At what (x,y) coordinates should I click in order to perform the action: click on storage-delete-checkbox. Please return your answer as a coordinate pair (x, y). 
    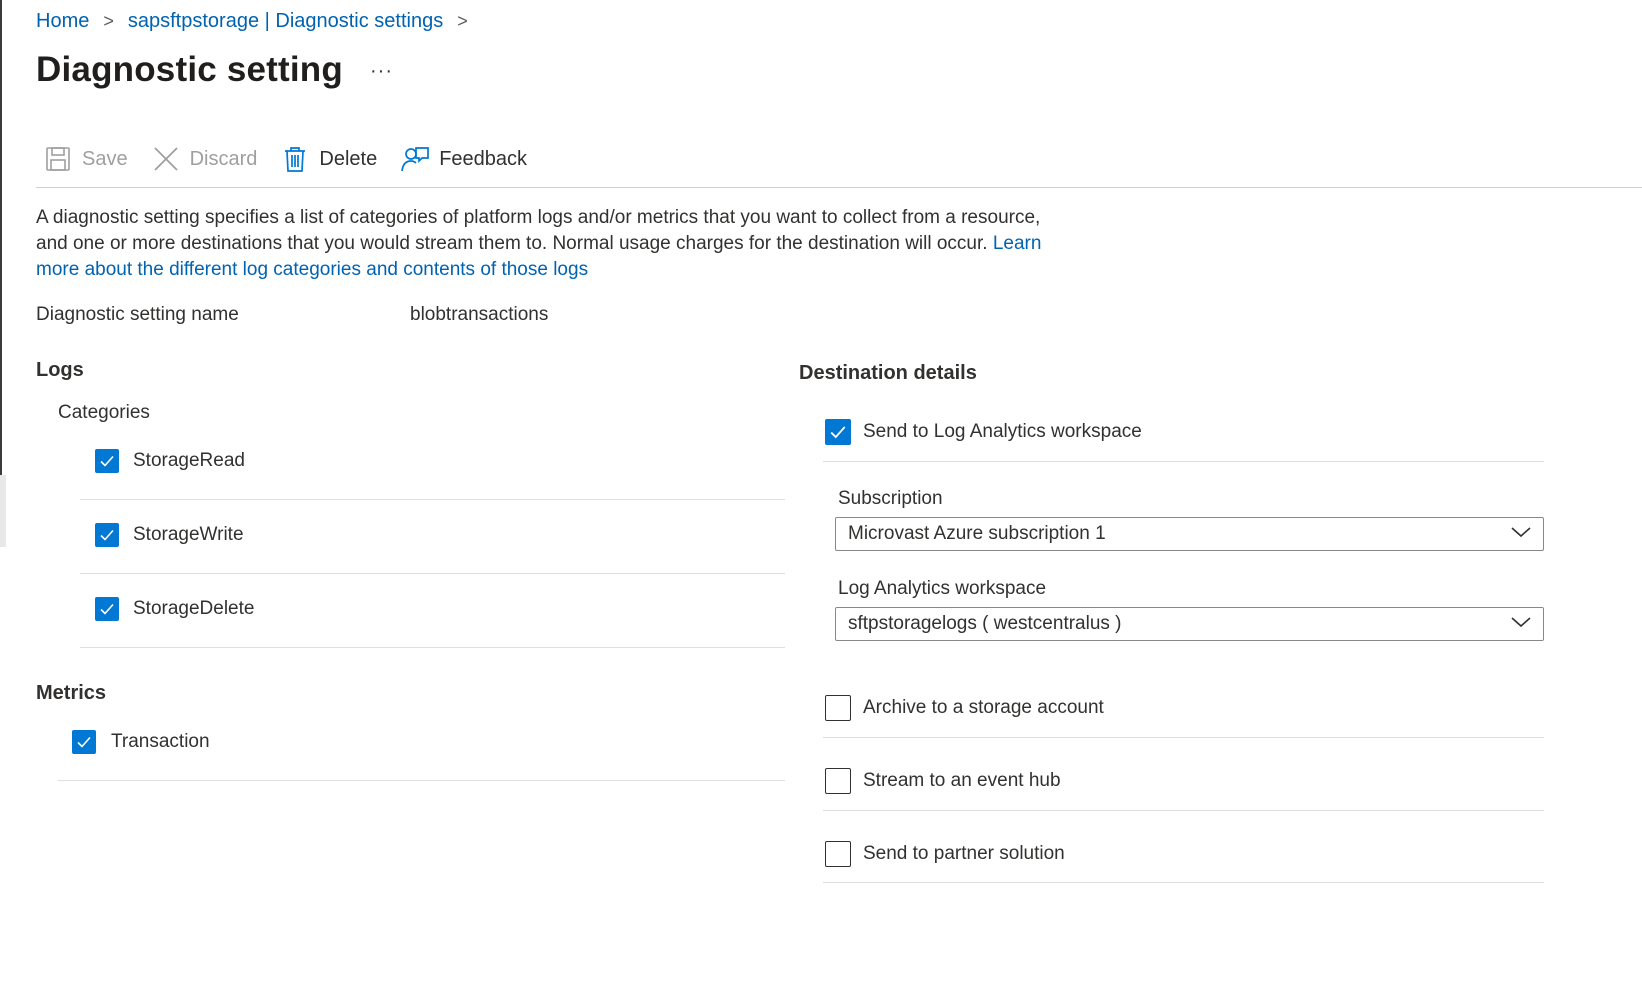
    Looking at the image, I should click on (107, 609).